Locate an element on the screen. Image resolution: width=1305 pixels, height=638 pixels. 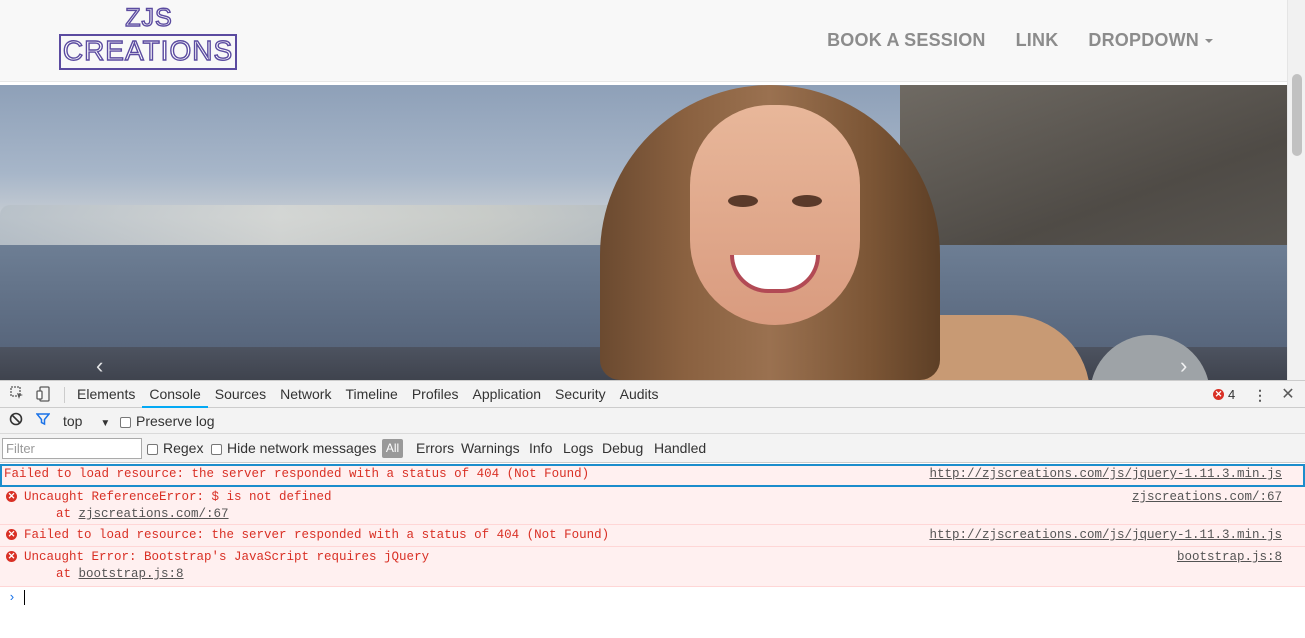
hero-person-face is located at coordinates (775, 215).